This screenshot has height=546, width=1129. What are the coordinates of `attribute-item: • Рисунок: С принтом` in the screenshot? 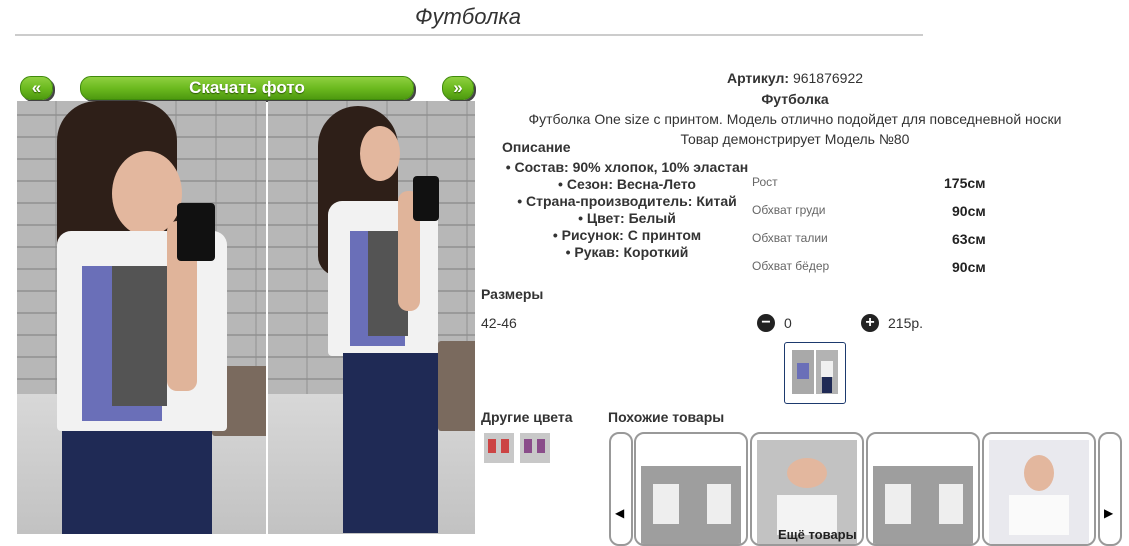 It's located at (627, 235).